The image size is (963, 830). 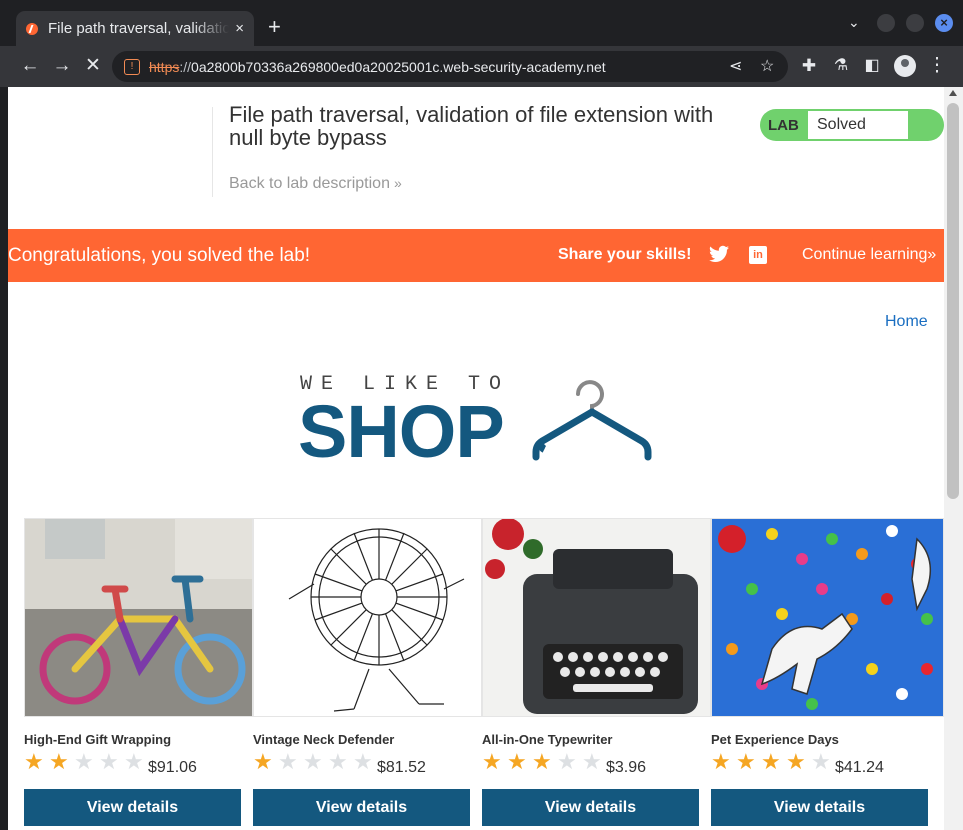 What do you see at coordinates (944, 23) in the screenshot?
I see `window-close-button: ×` at bounding box center [944, 23].